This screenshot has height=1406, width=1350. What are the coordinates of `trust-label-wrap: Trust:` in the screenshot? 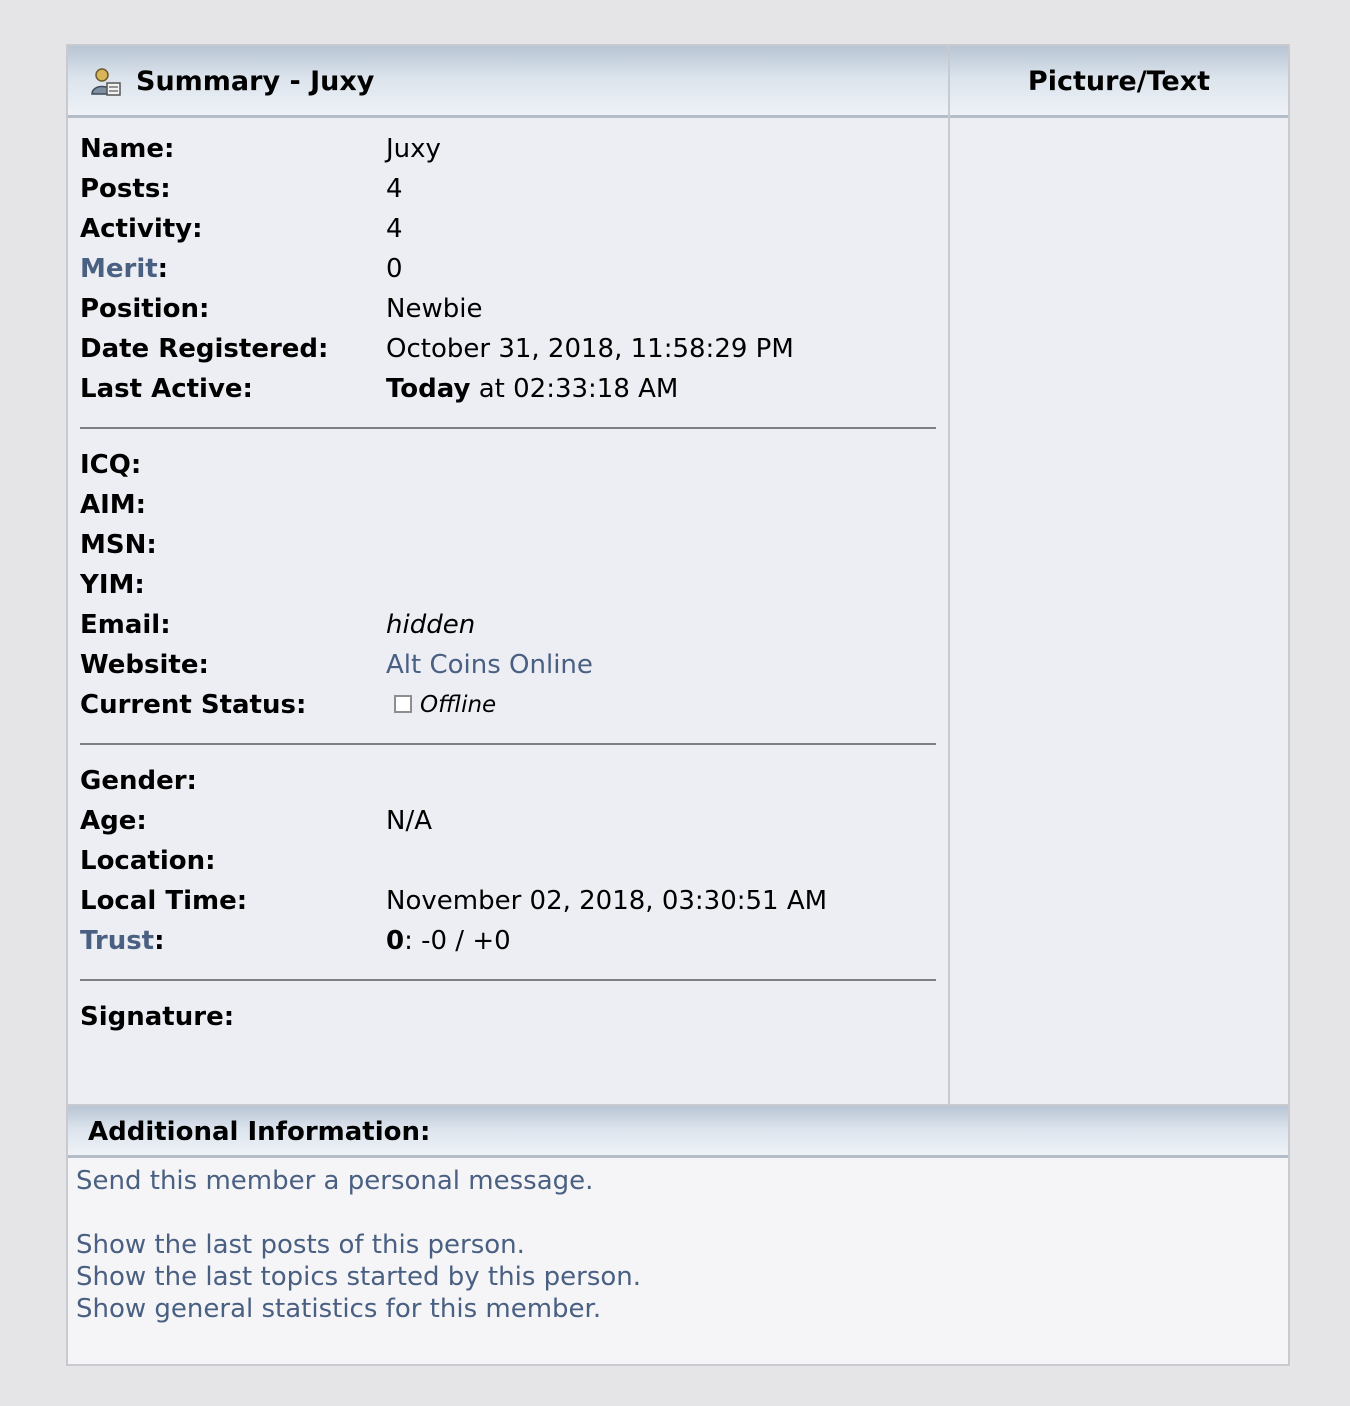 It's located at (122, 941).